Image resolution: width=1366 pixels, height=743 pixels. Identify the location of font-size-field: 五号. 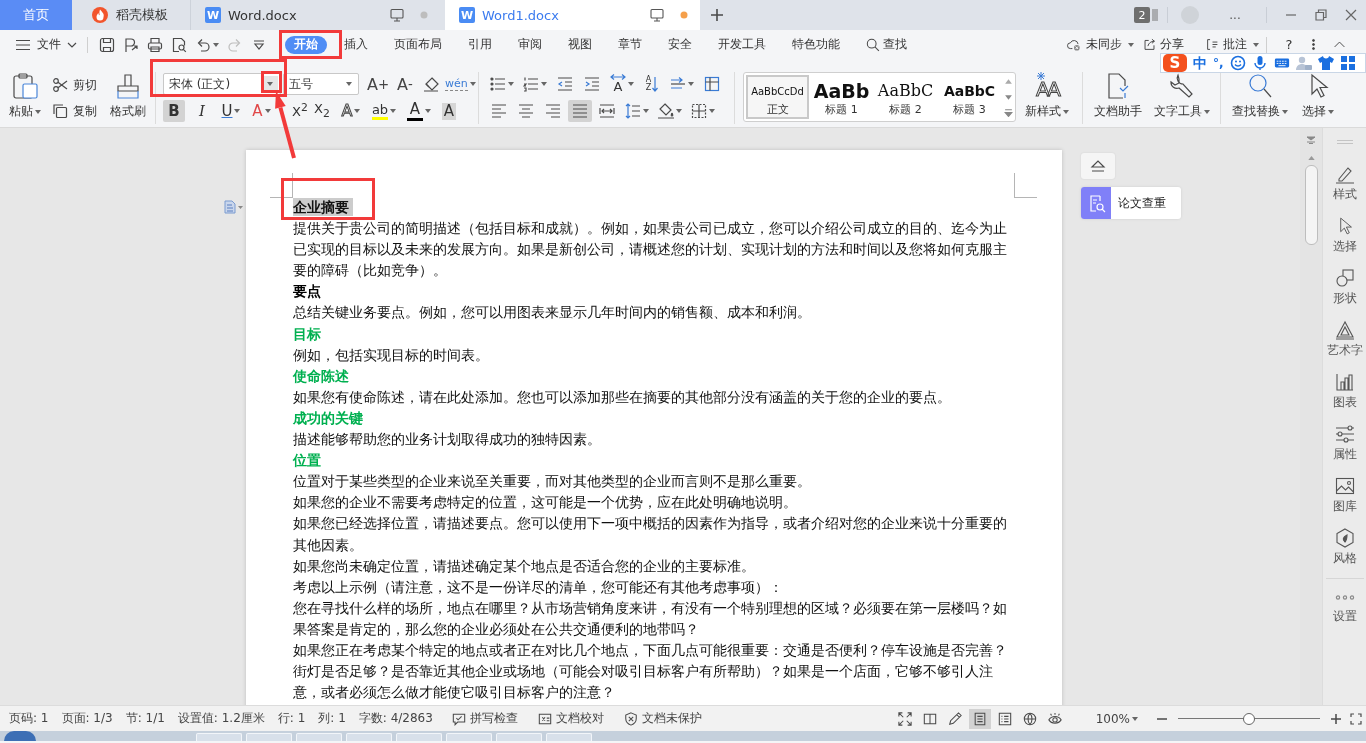
(321, 84).